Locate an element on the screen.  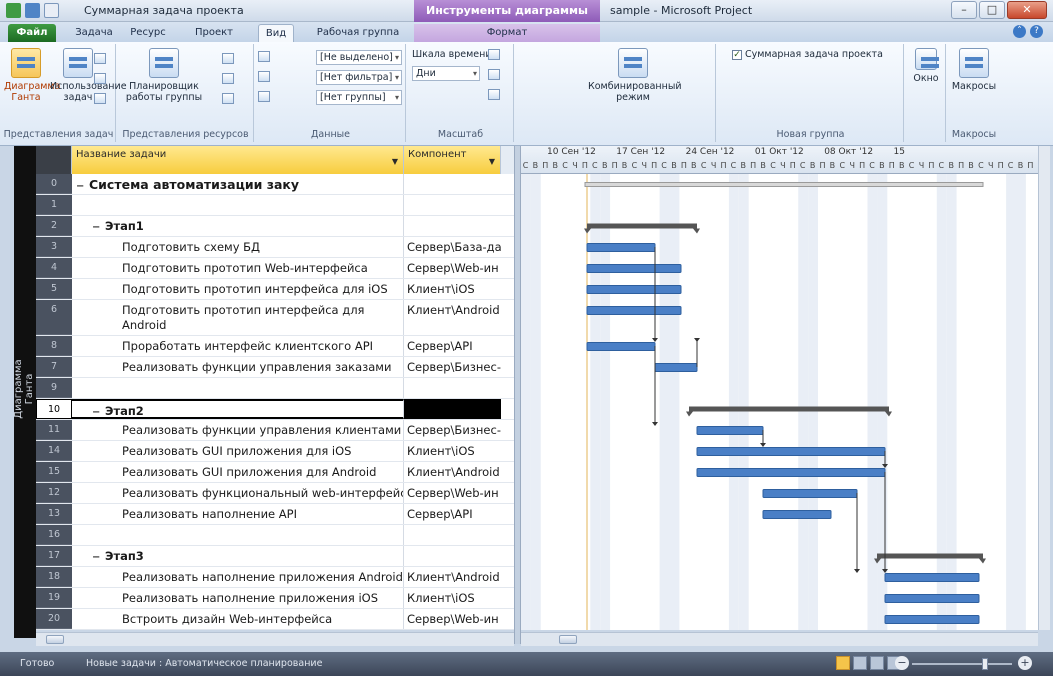
other-resource-views-button is located at coordinates (229, 99).